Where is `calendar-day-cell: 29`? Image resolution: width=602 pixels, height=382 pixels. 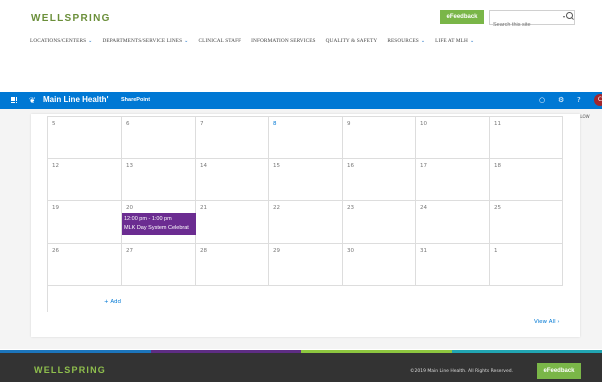
calendar-day-cell: 29 is located at coordinates (306, 265).